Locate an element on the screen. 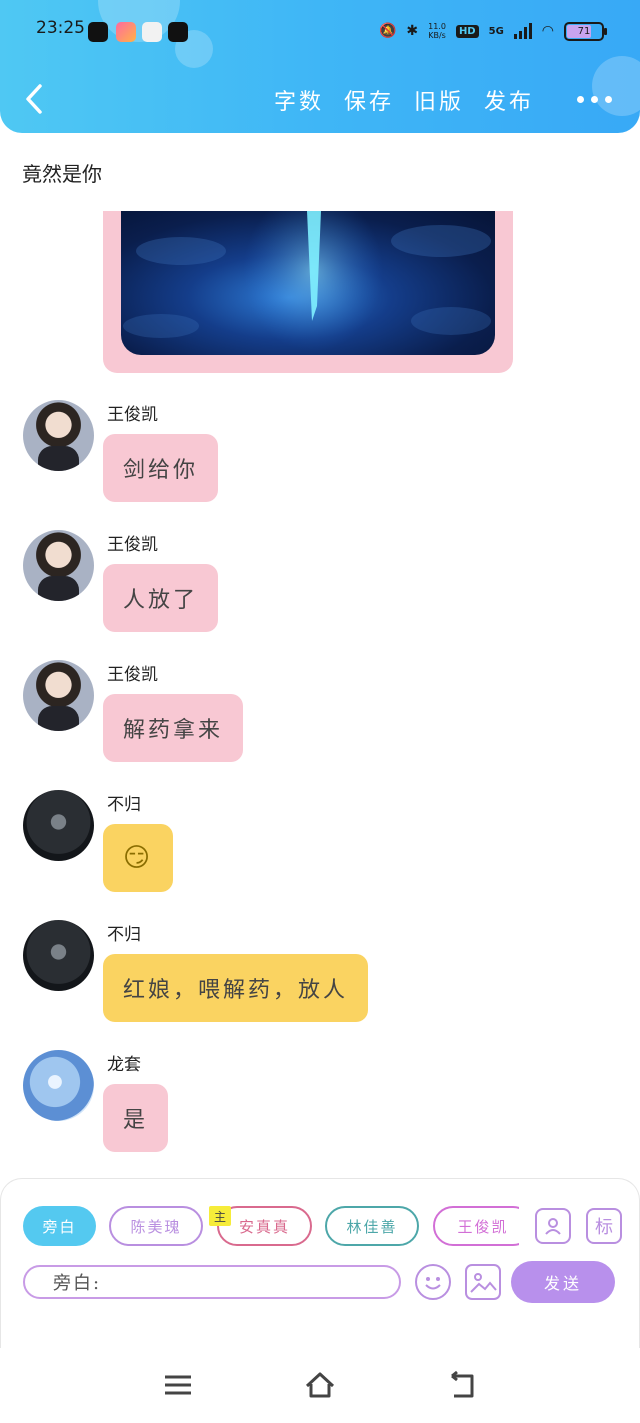 The height and width of the screenshot is (1423, 640). sender-name: 龙套 is located at coordinates (124, 1065).